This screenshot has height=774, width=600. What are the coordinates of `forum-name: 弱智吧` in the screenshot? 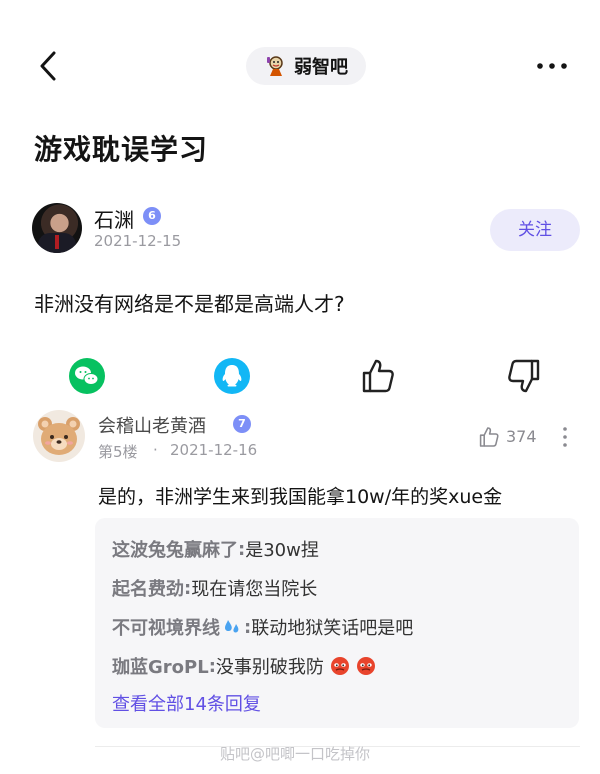 It's located at (321, 67).